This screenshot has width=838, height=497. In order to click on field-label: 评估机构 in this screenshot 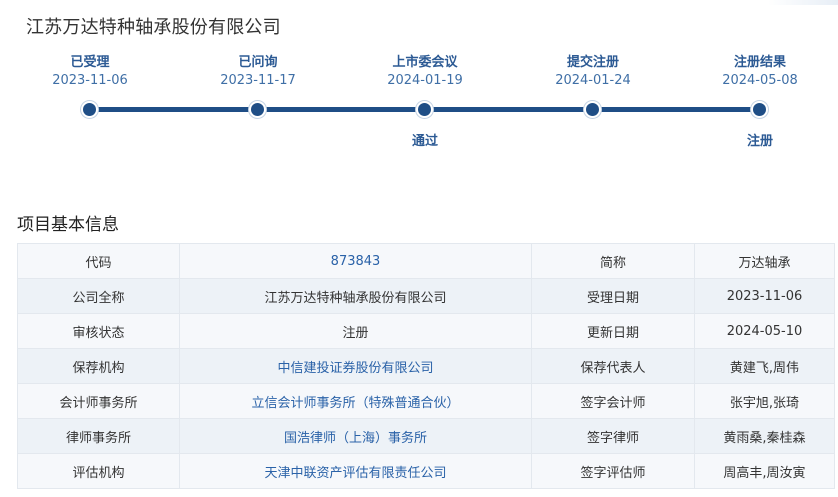, I will do `click(98, 471)`.